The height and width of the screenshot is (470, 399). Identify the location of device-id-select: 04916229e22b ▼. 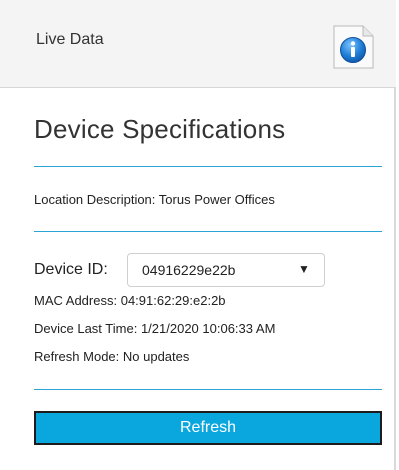
(226, 270).